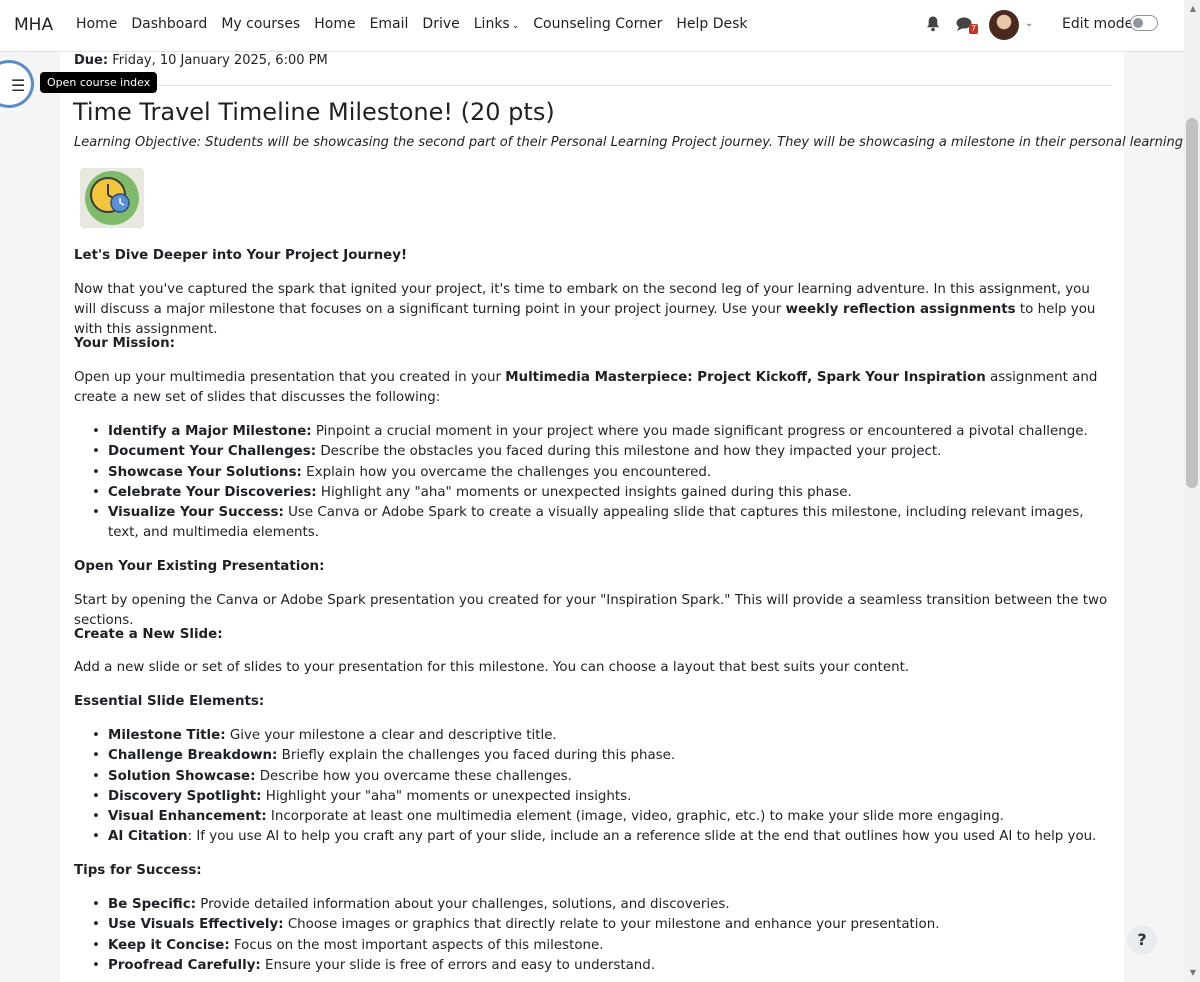 This screenshot has height=982, width=1200. Describe the element at coordinates (1192, 491) in the screenshot. I see `vertical-scrollbar: ▲ ▼` at that location.